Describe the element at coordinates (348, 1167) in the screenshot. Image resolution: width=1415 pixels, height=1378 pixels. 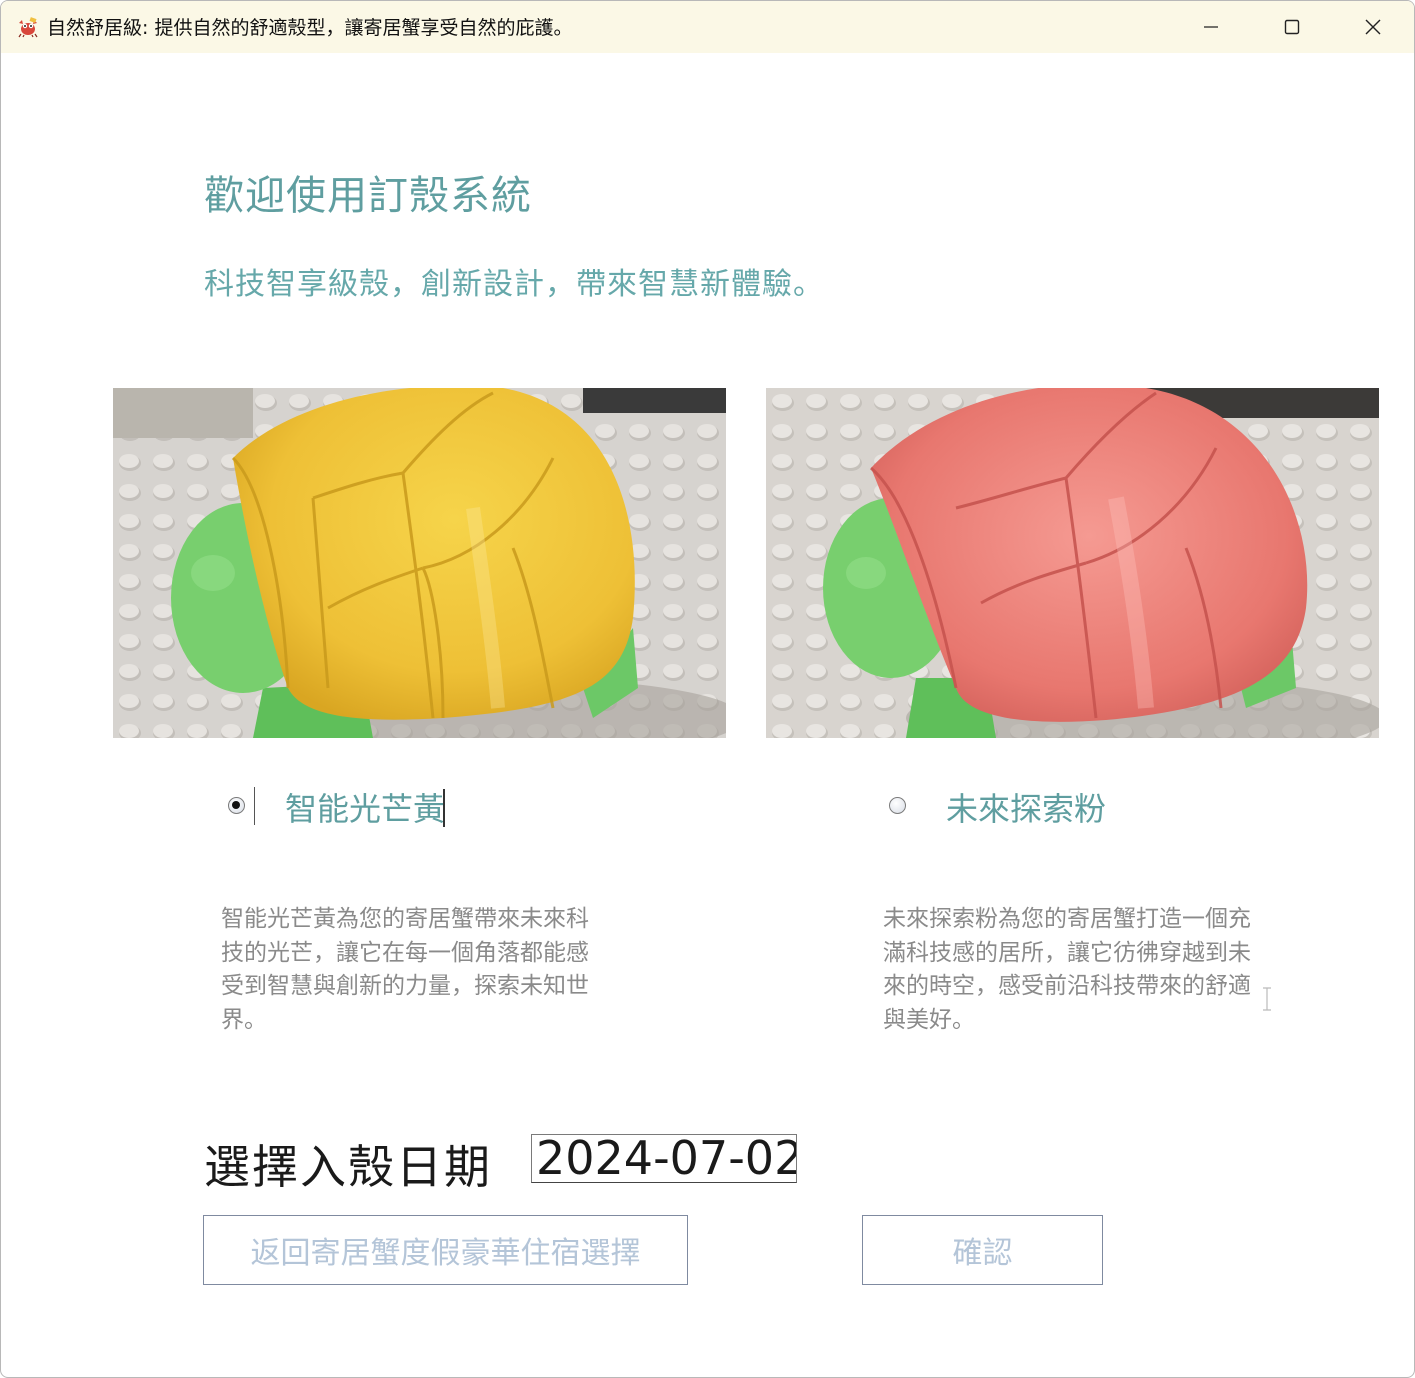
I see `date-label: 選擇入殼日期` at that location.